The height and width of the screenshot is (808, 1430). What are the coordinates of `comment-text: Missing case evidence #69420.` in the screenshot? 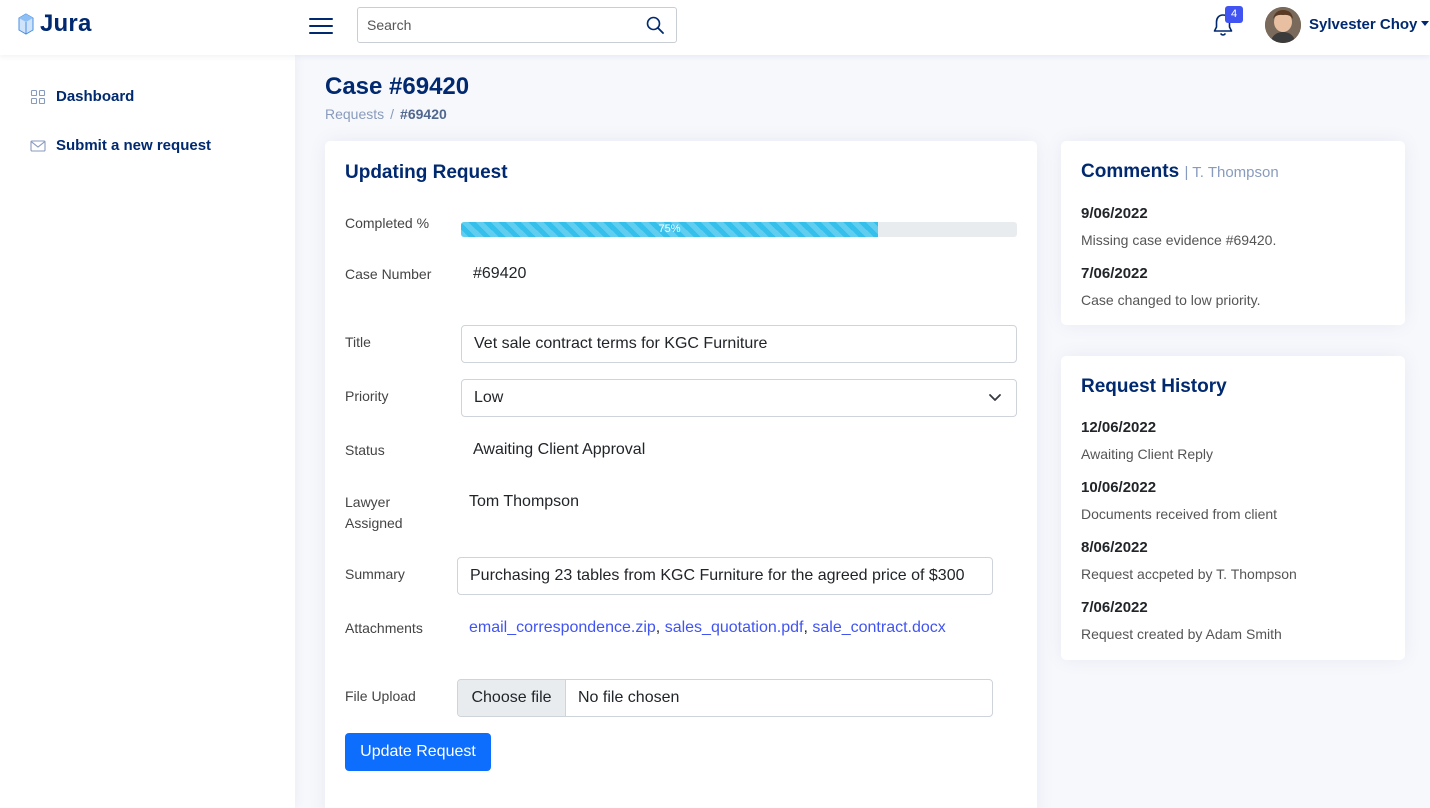 It's located at (1179, 240).